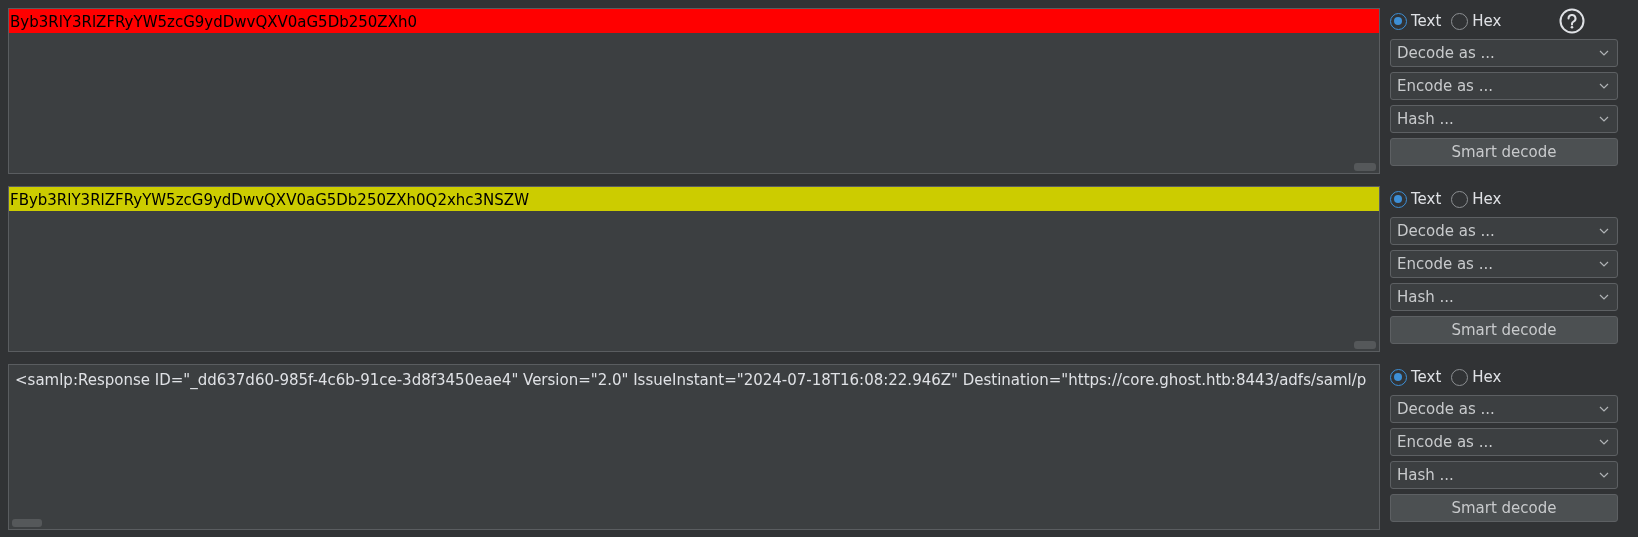 The image size is (1638, 537). What do you see at coordinates (691, 380) in the screenshot?
I see `editor-text: <samlp:Response ID="_dd637d60-985f-4c6b-91ce-3d8f3450eae4" Version="2.0" IssueInstant="2024-07-18T16:08:22.946Z" Destination="https://core.ghost.htb:8443/adfs/saml/p` at bounding box center [691, 380].